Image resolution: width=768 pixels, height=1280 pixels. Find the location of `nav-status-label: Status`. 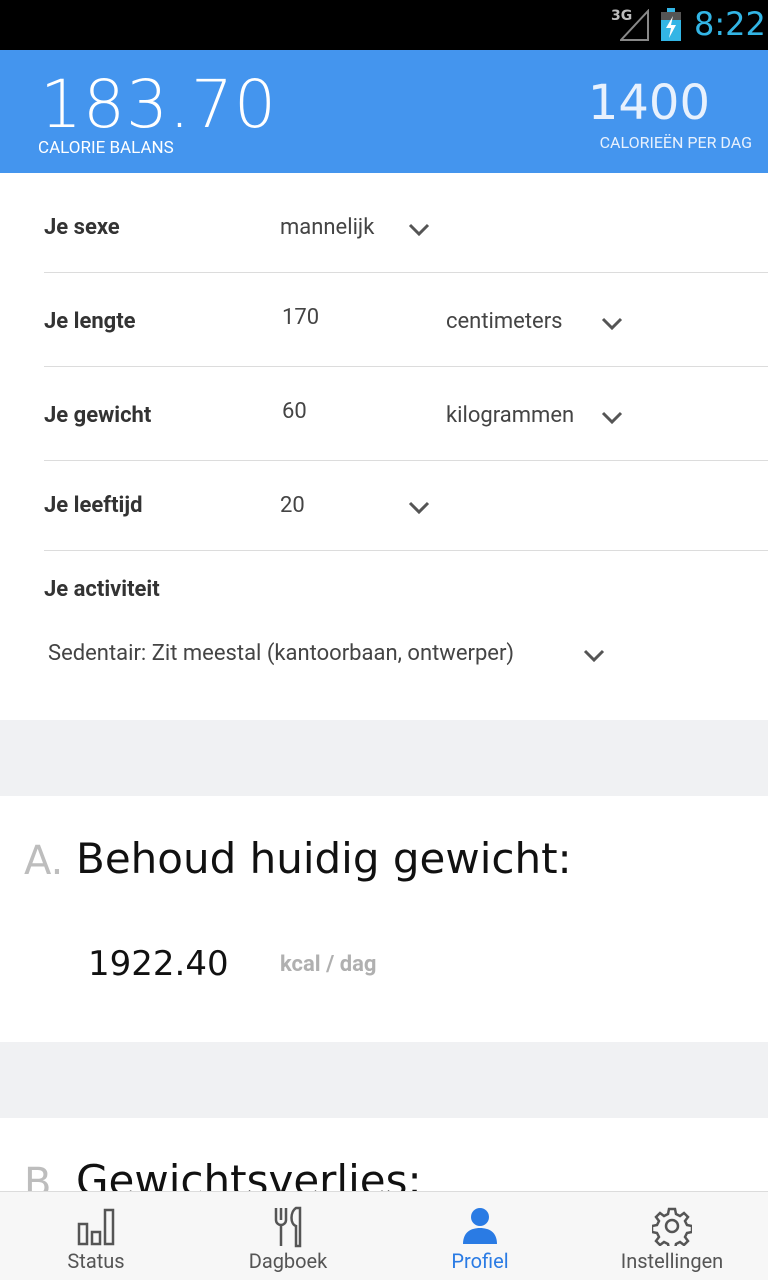

nav-status-label: Status is located at coordinates (96, 1261).